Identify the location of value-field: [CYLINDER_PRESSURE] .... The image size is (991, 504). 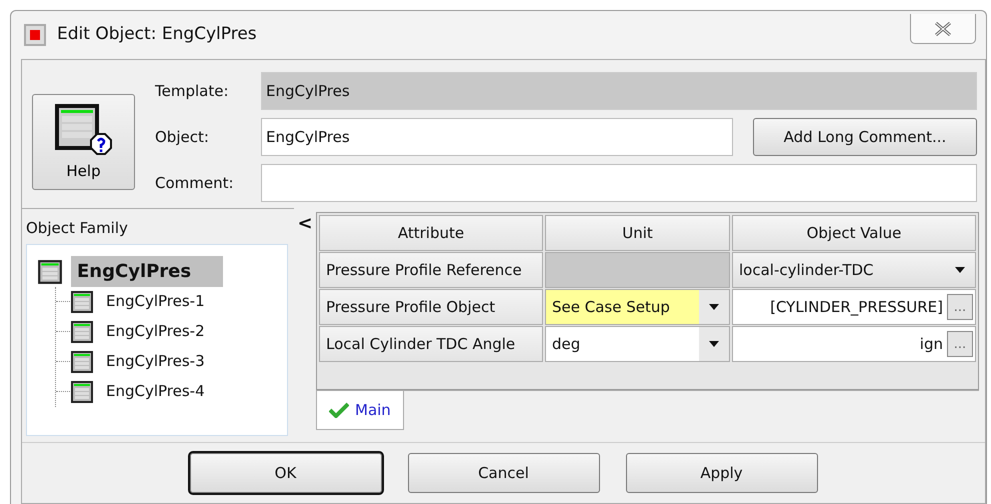
(854, 307).